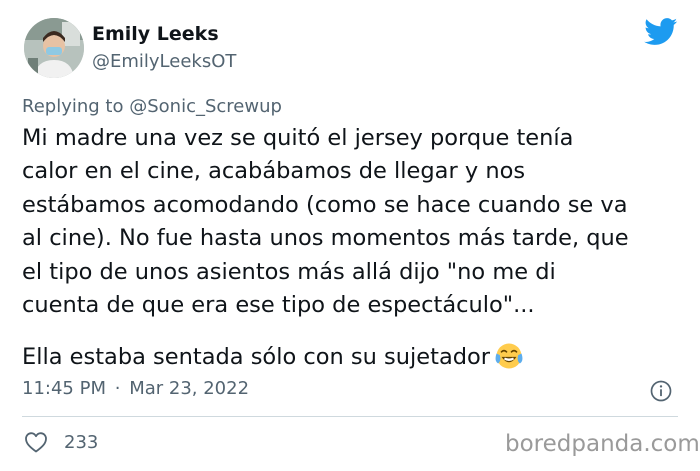 The image size is (700, 471). What do you see at coordinates (661, 32) in the screenshot?
I see `twitter-bird-icon` at bounding box center [661, 32].